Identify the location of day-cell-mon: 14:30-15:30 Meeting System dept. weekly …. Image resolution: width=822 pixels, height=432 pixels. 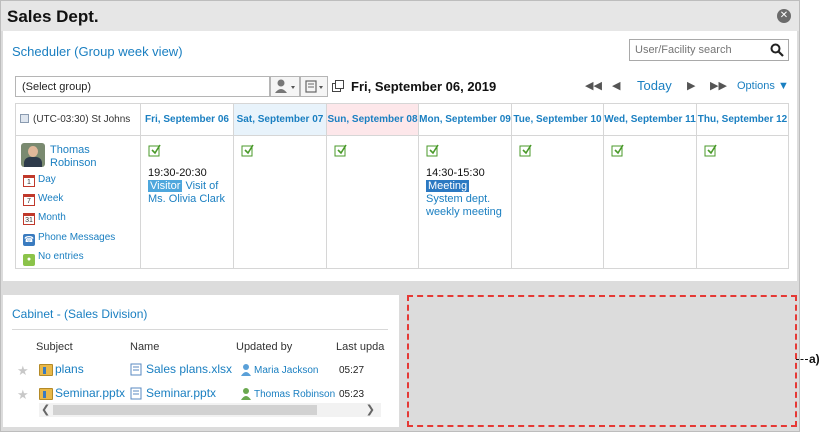
(465, 202).